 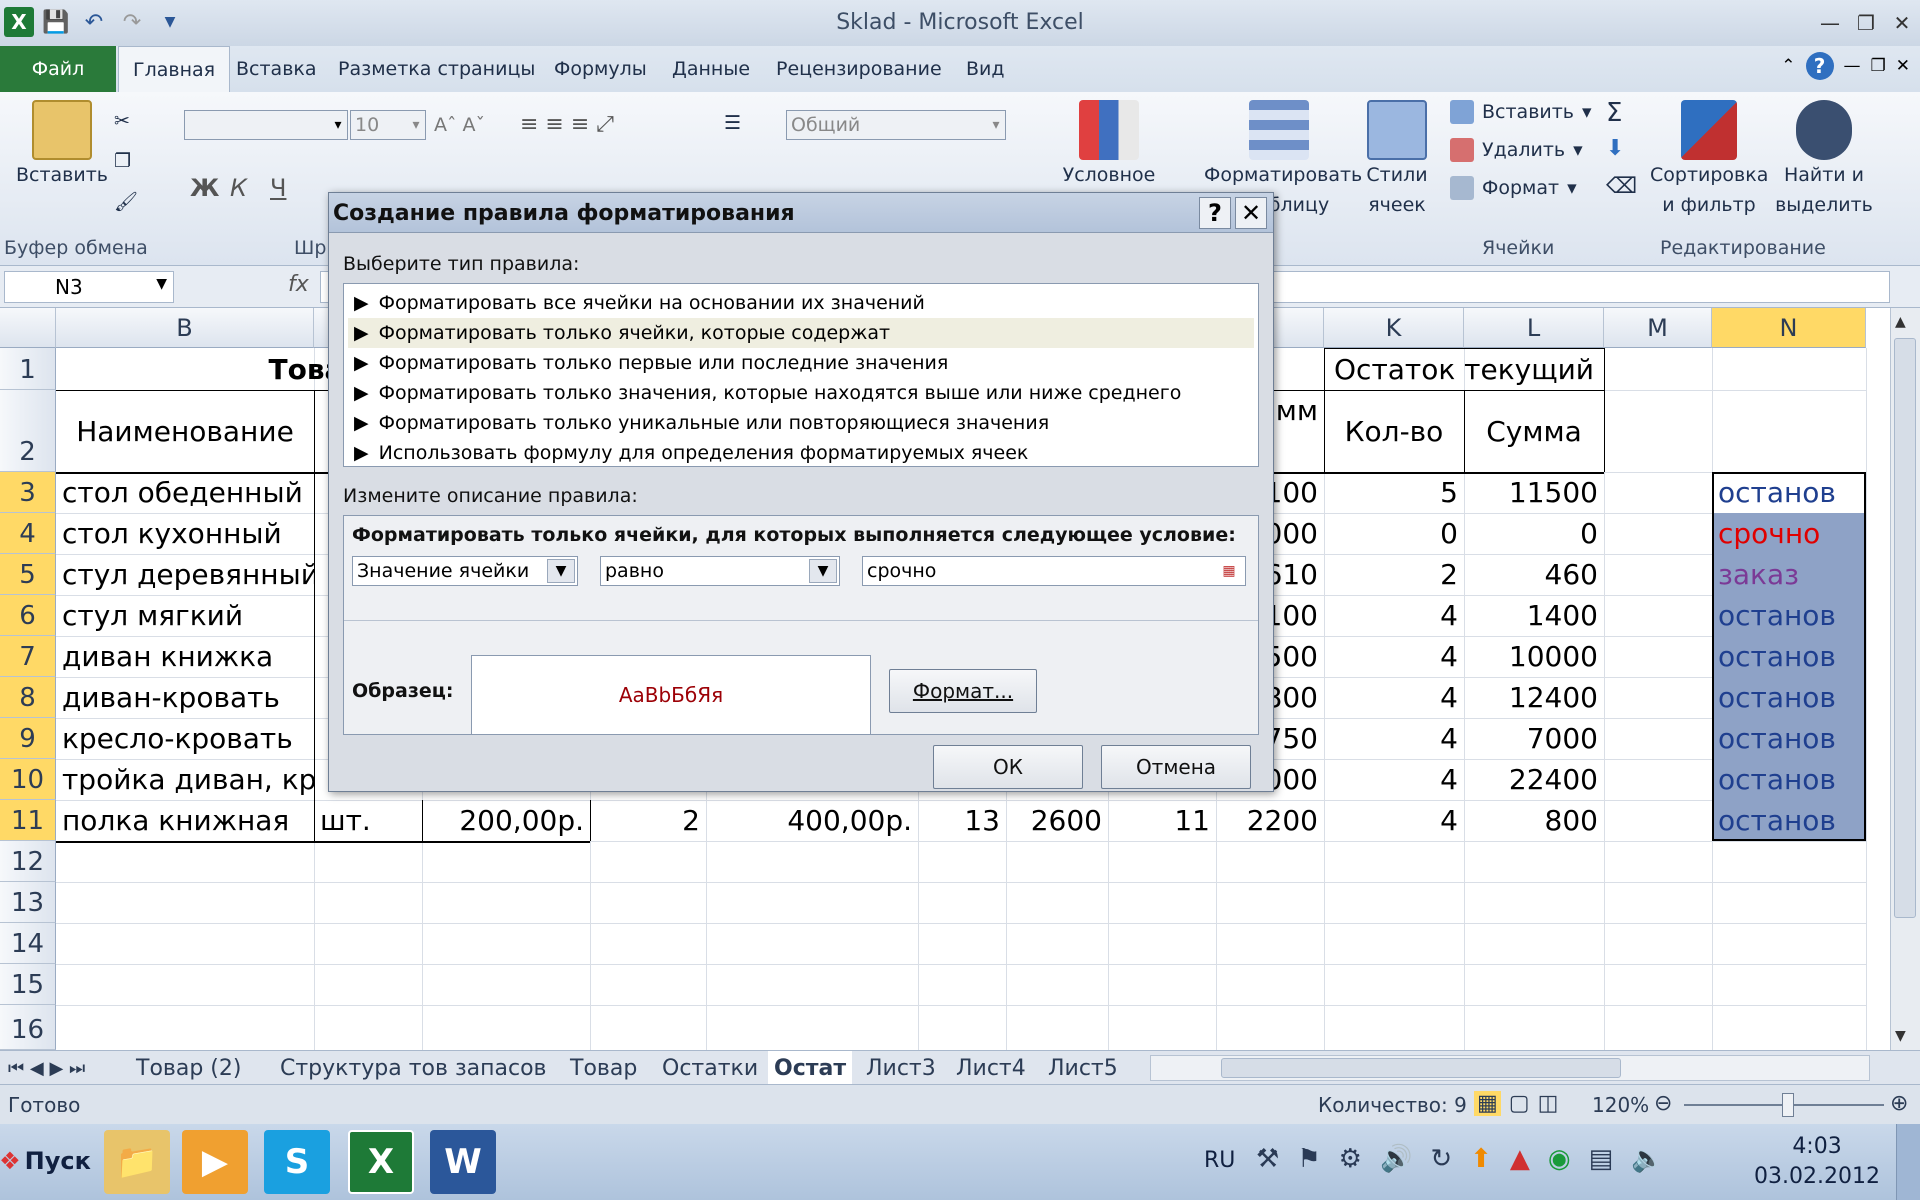 What do you see at coordinates (1789, 328) in the screenshot?
I see `column-header-n: N` at bounding box center [1789, 328].